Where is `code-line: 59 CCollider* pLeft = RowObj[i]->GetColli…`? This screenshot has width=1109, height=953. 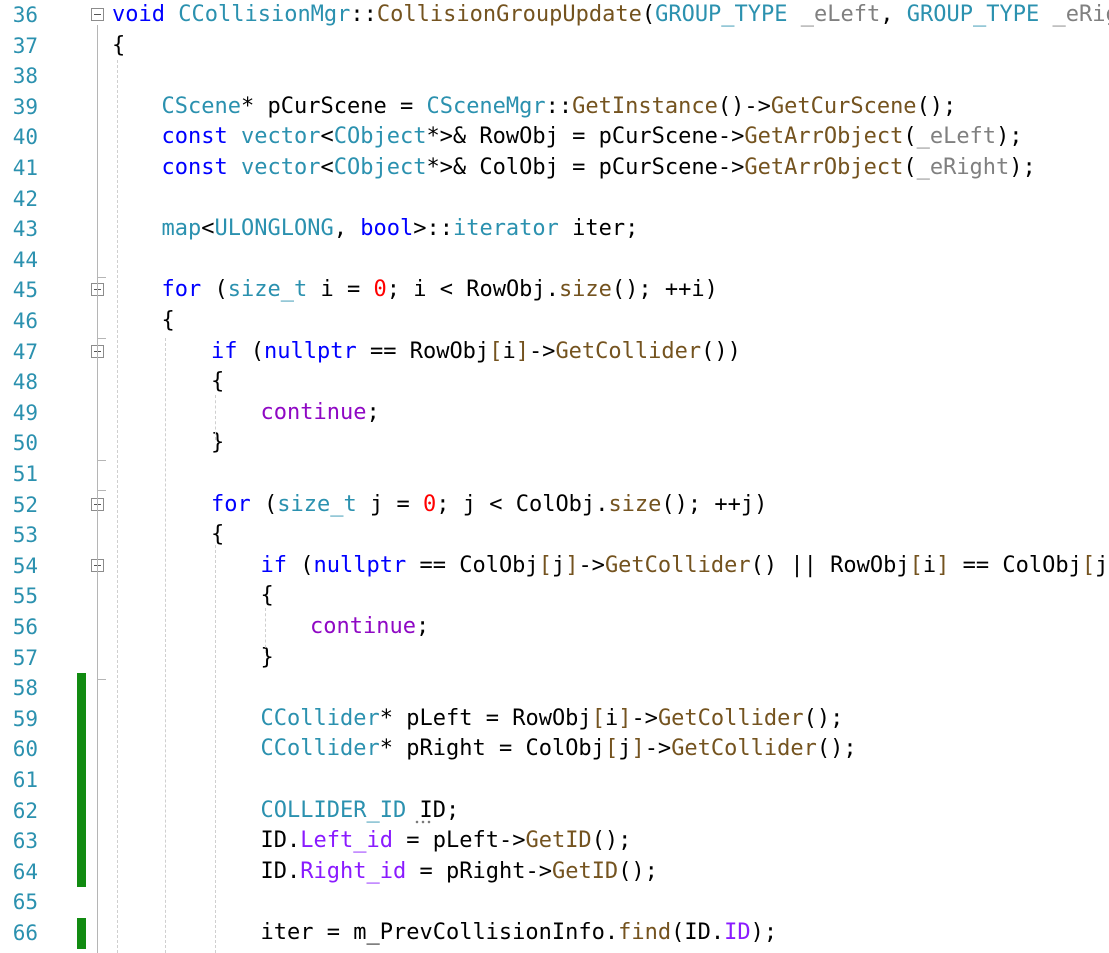 code-line: 59 CCollider* pLeft = RowObj[i]->GetColli… is located at coordinates (554, 719).